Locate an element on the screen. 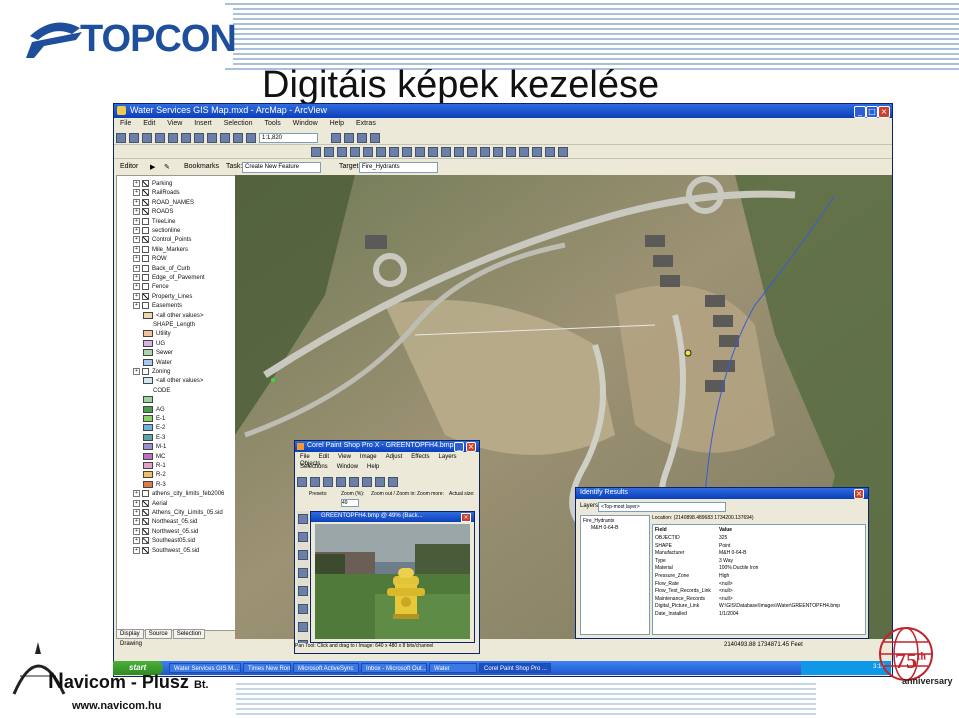 This screenshot has height=718, width=959. psp-redo-icon is located at coordinates (367, 482).